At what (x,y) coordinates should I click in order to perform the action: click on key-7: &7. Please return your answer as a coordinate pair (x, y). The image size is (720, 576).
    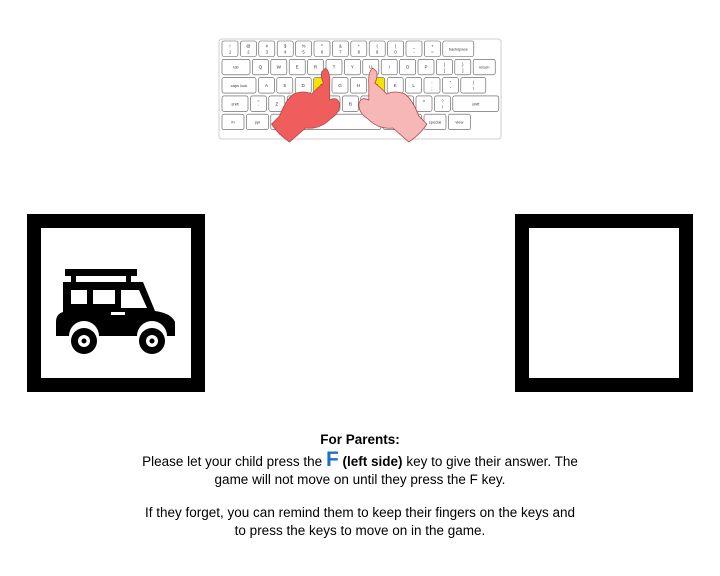
    Looking at the image, I should click on (340, 48).